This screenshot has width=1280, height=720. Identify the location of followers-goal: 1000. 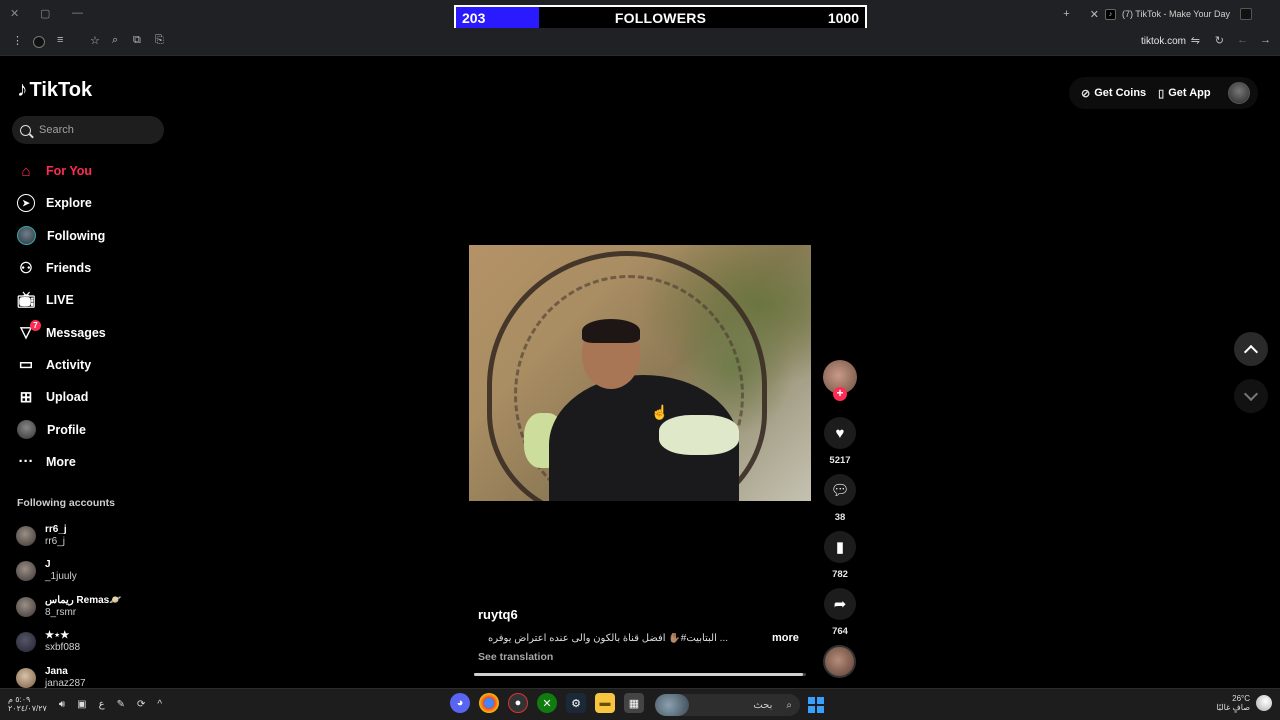
(843, 18).